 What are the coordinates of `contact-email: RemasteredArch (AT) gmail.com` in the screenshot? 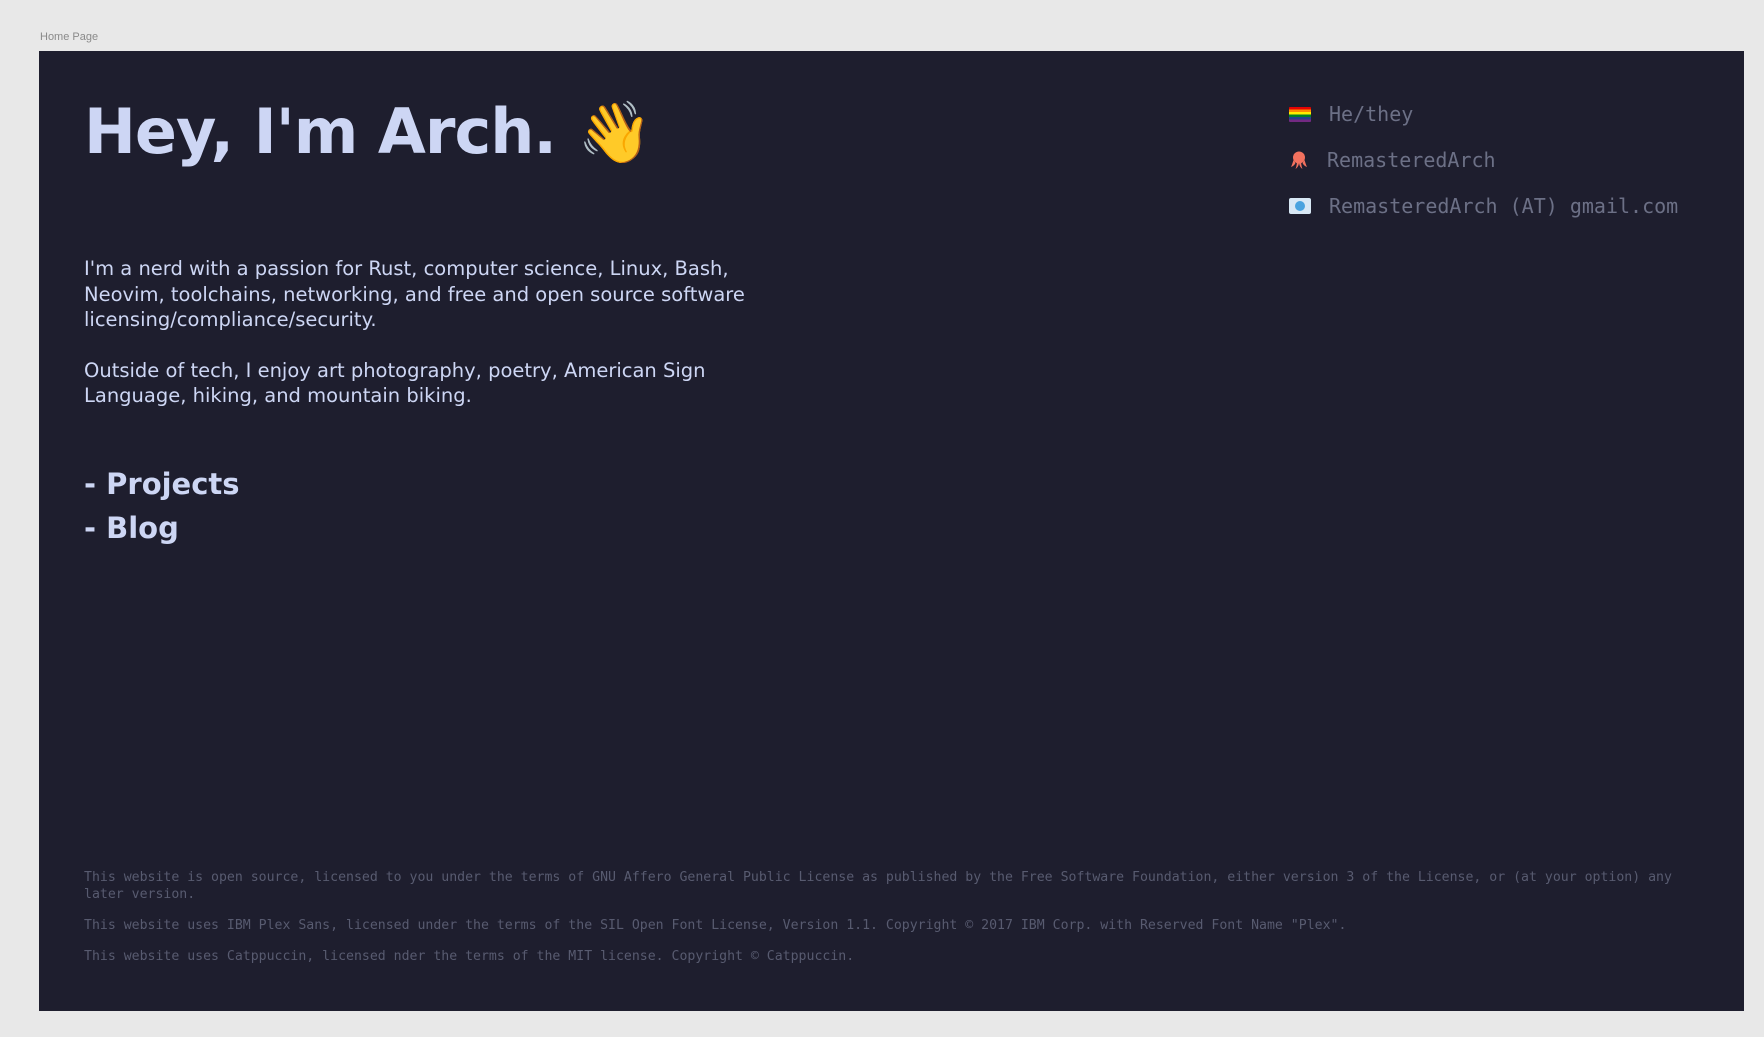 It's located at (1483, 206).